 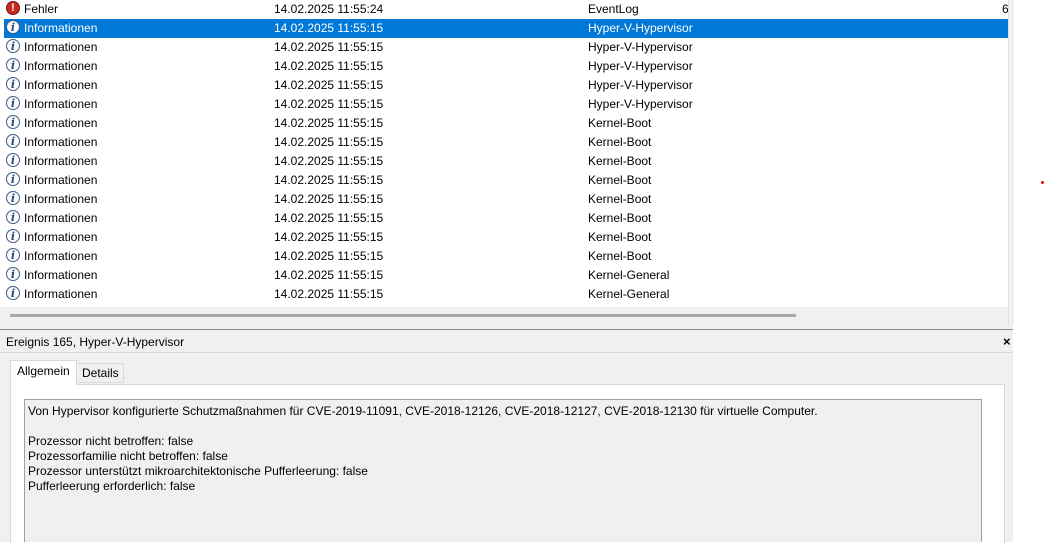 What do you see at coordinates (1042, 182) in the screenshot?
I see `red-dot` at bounding box center [1042, 182].